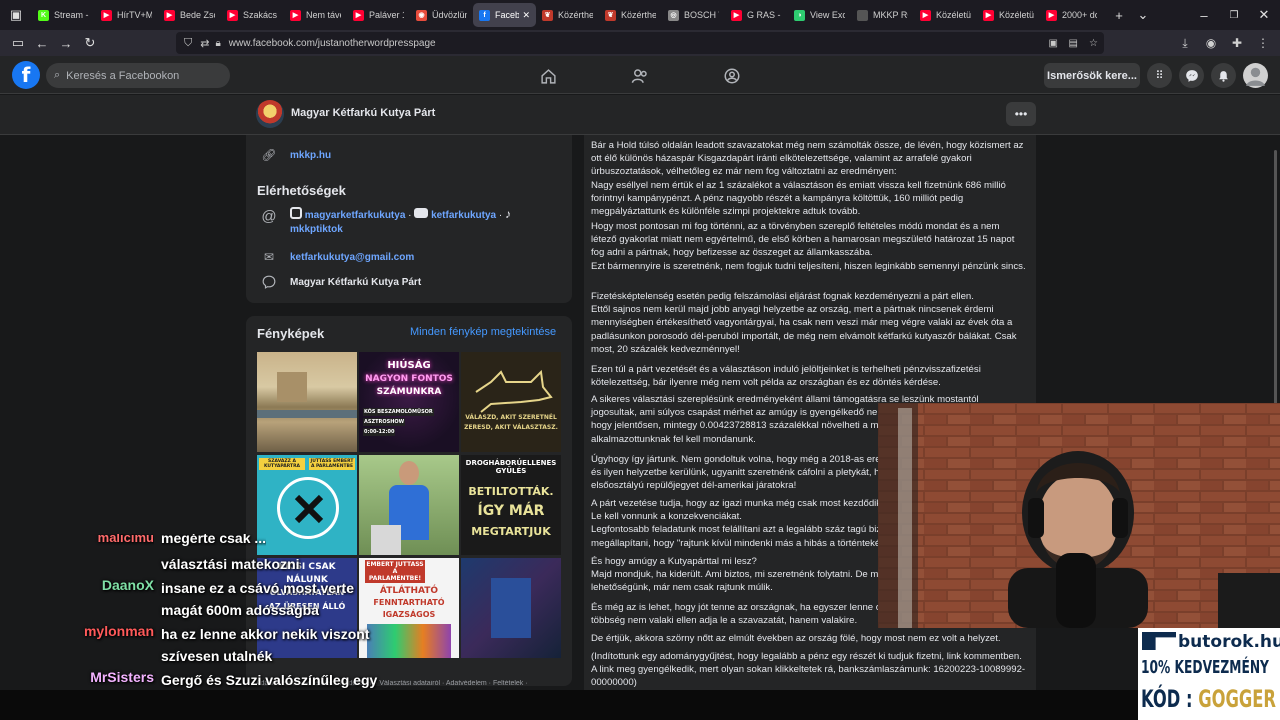 The width and height of the screenshot is (1280, 720). What do you see at coordinates (282, 464) in the screenshot?
I see `photo-4-top: SZAVAZZ A KUTYAPÁRTRA` at bounding box center [282, 464].